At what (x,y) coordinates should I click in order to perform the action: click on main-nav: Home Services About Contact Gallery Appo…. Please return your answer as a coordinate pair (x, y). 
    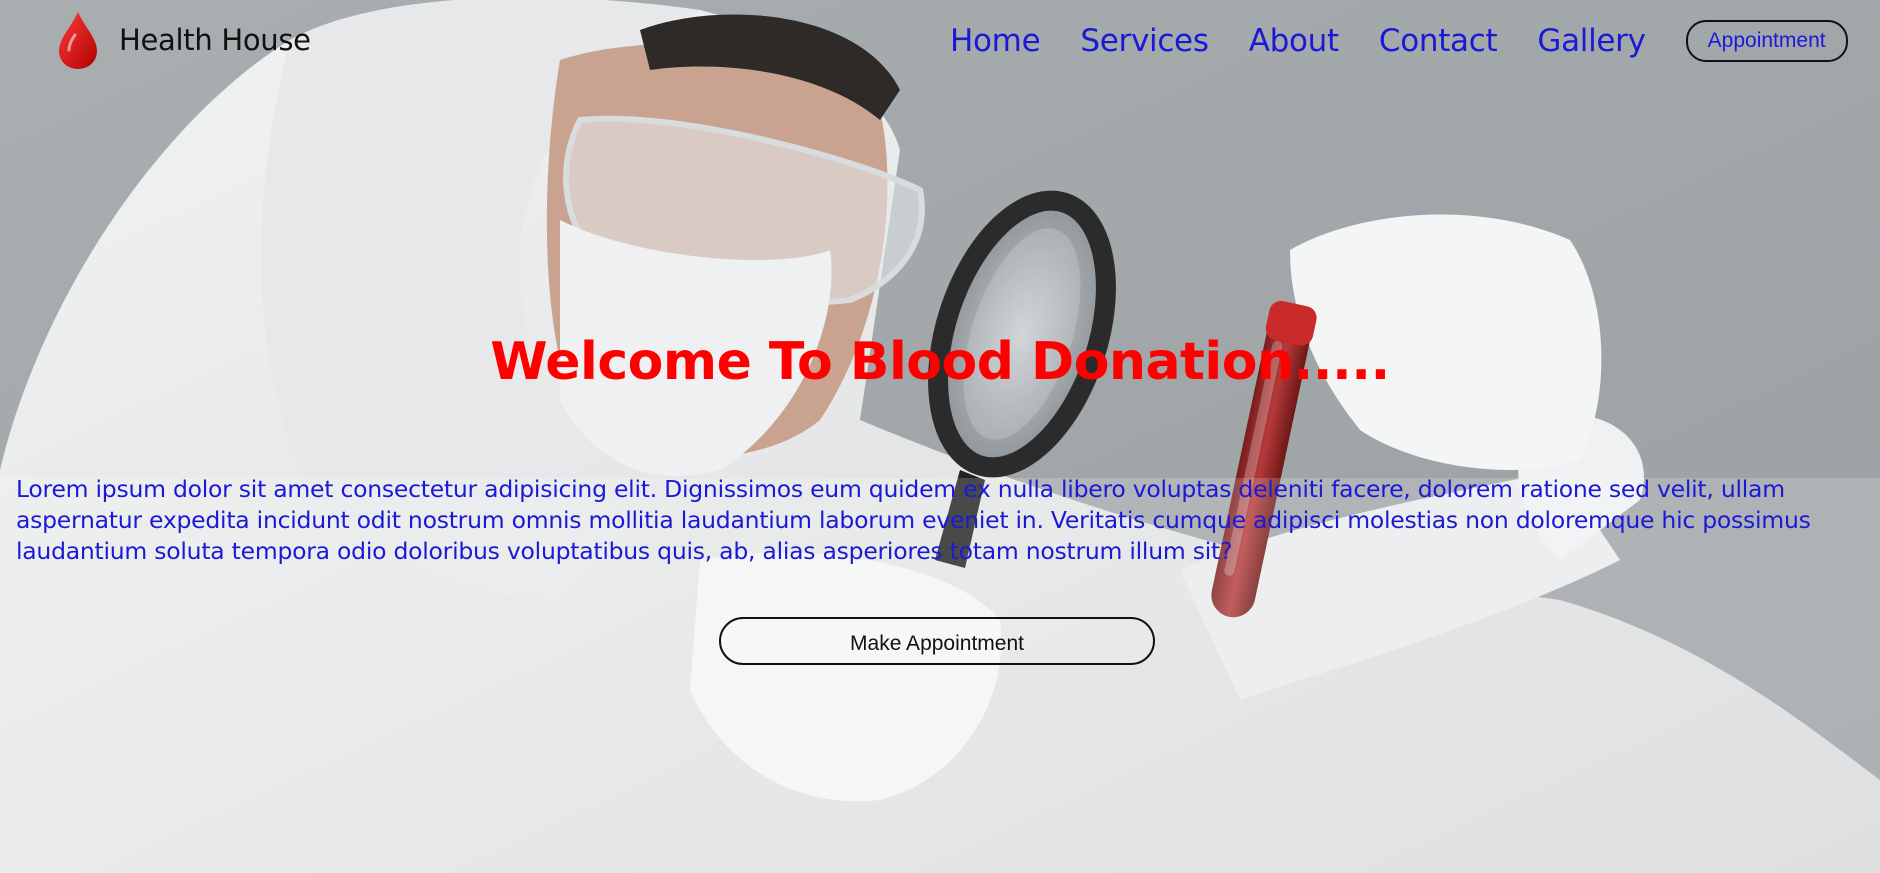
    Looking at the image, I should click on (1399, 41).